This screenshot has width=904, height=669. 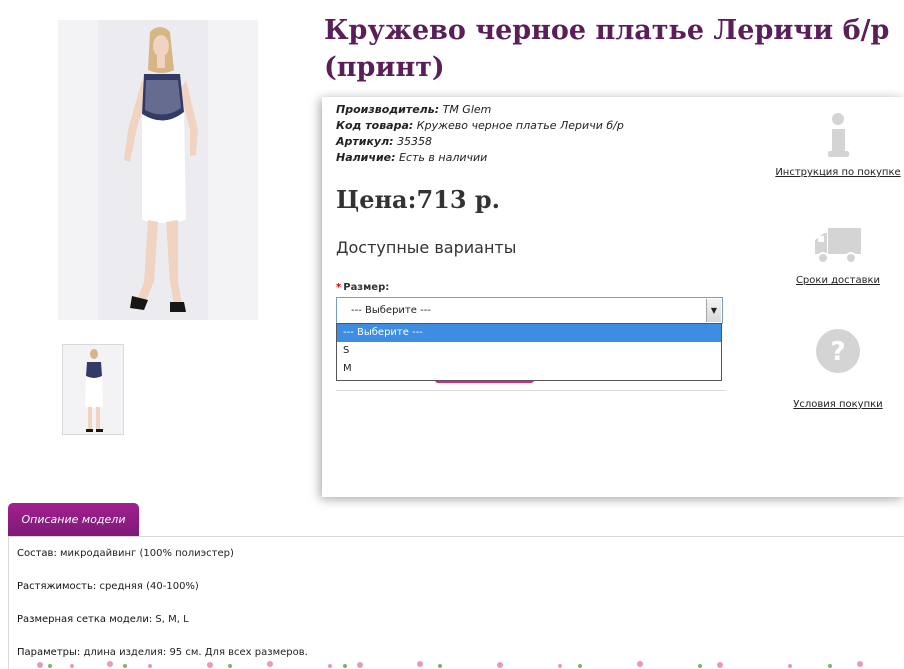 What do you see at coordinates (836, 404) in the screenshot?
I see `purchase-conditions-link: Условия покупки` at bounding box center [836, 404].